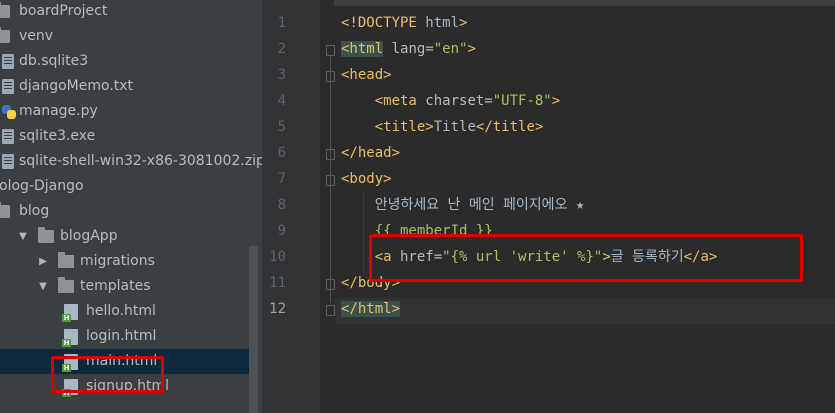 This screenshot has width=835, height=413. I want to click on code-line: <body>, so click(366, 179).